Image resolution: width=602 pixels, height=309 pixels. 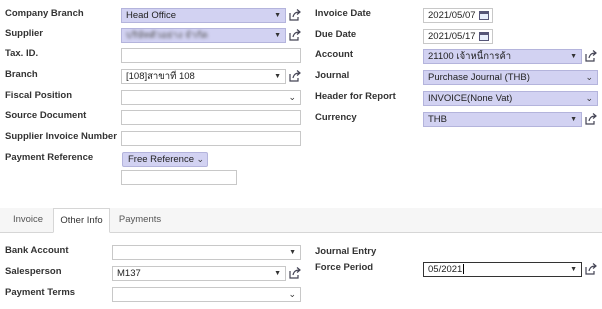 I want to click on payment-reference-input, so click(x=179, y=177).